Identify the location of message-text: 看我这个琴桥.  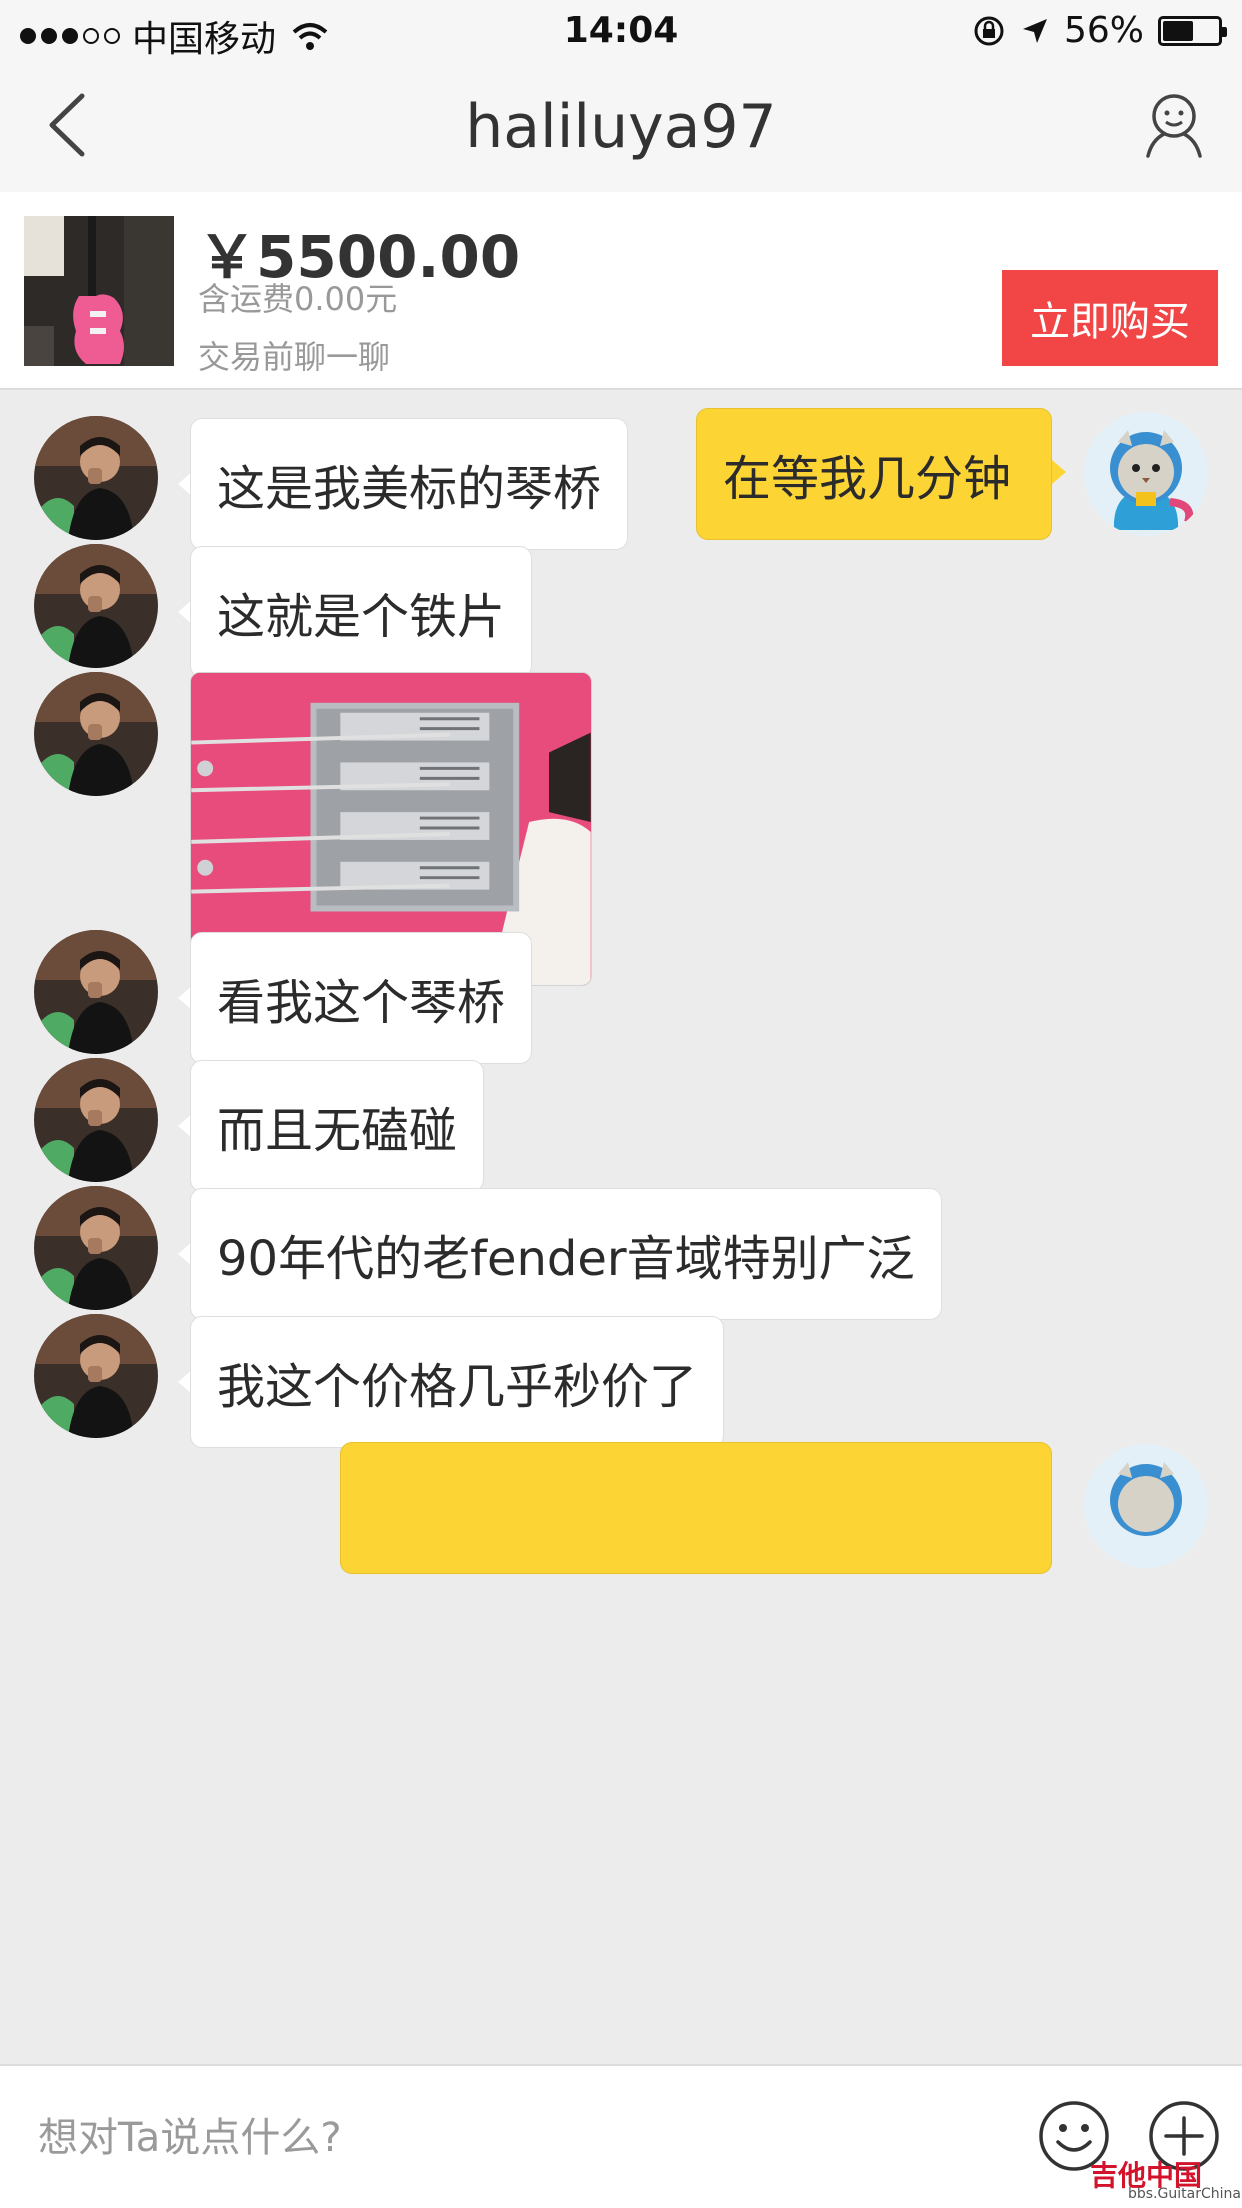
(361, 1003).